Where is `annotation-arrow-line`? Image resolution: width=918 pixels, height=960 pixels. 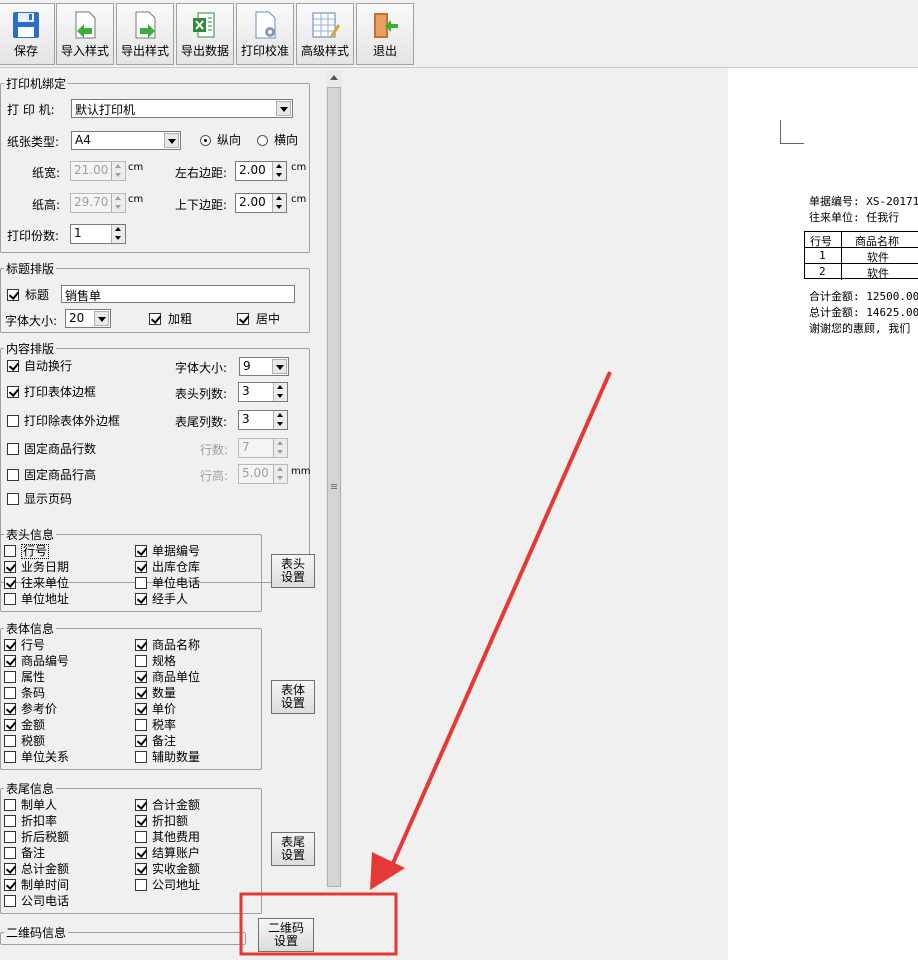
annotation-arrow-line is located at coordinates (500, 621).